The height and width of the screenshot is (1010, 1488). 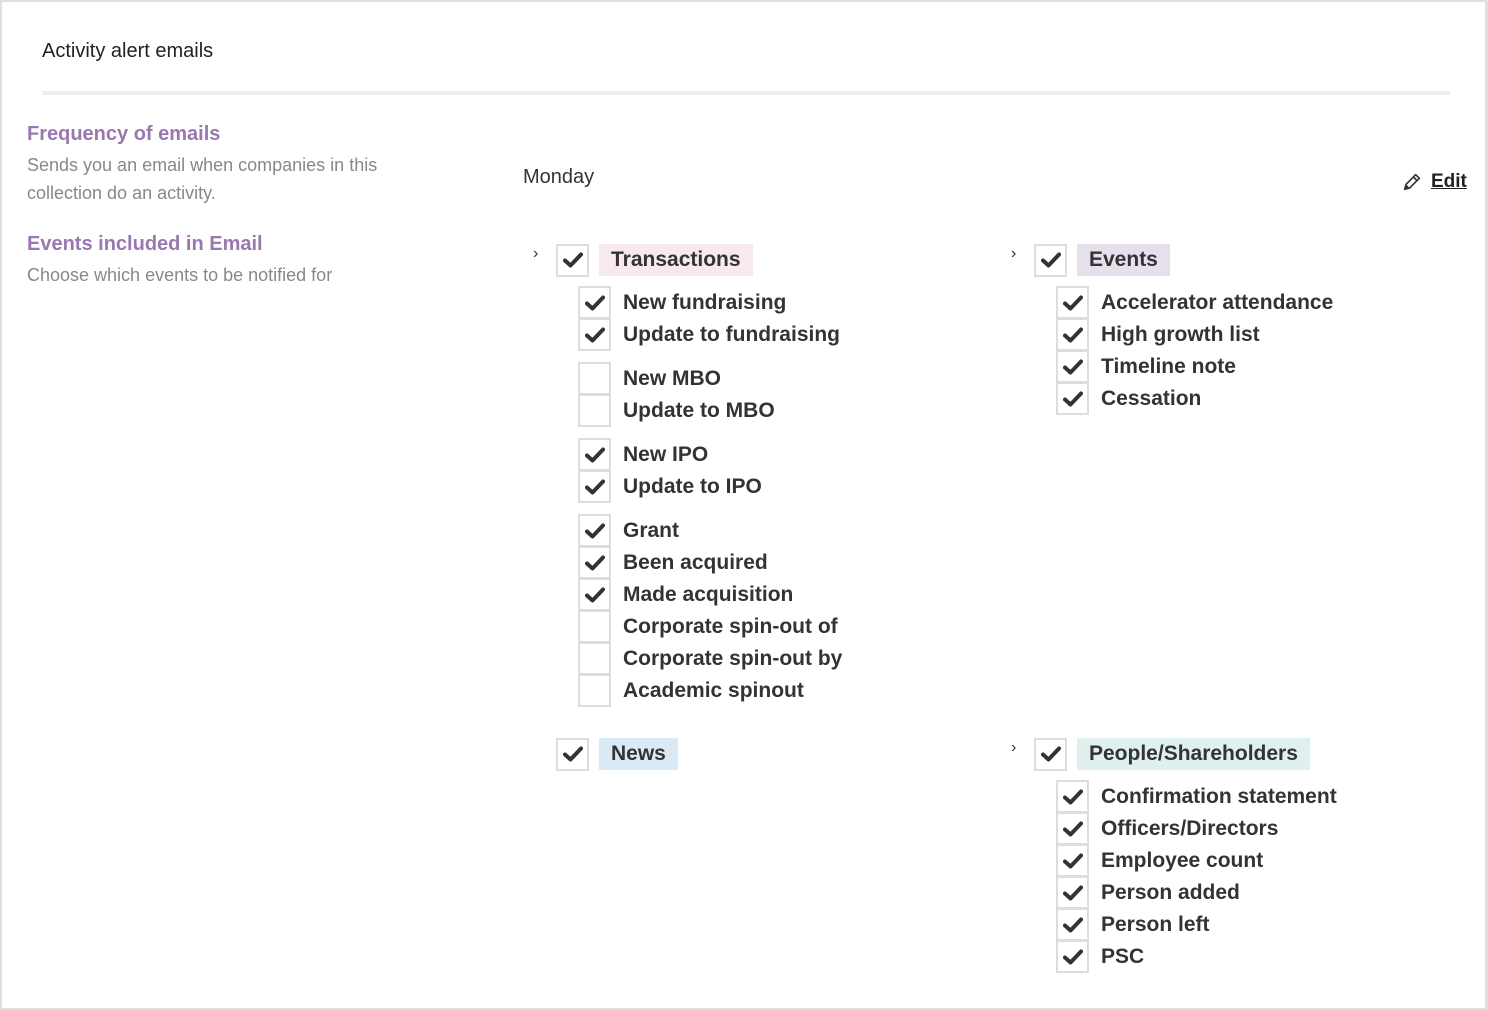 I want to click on event-option: New MBO, so click(x=710, y=378).